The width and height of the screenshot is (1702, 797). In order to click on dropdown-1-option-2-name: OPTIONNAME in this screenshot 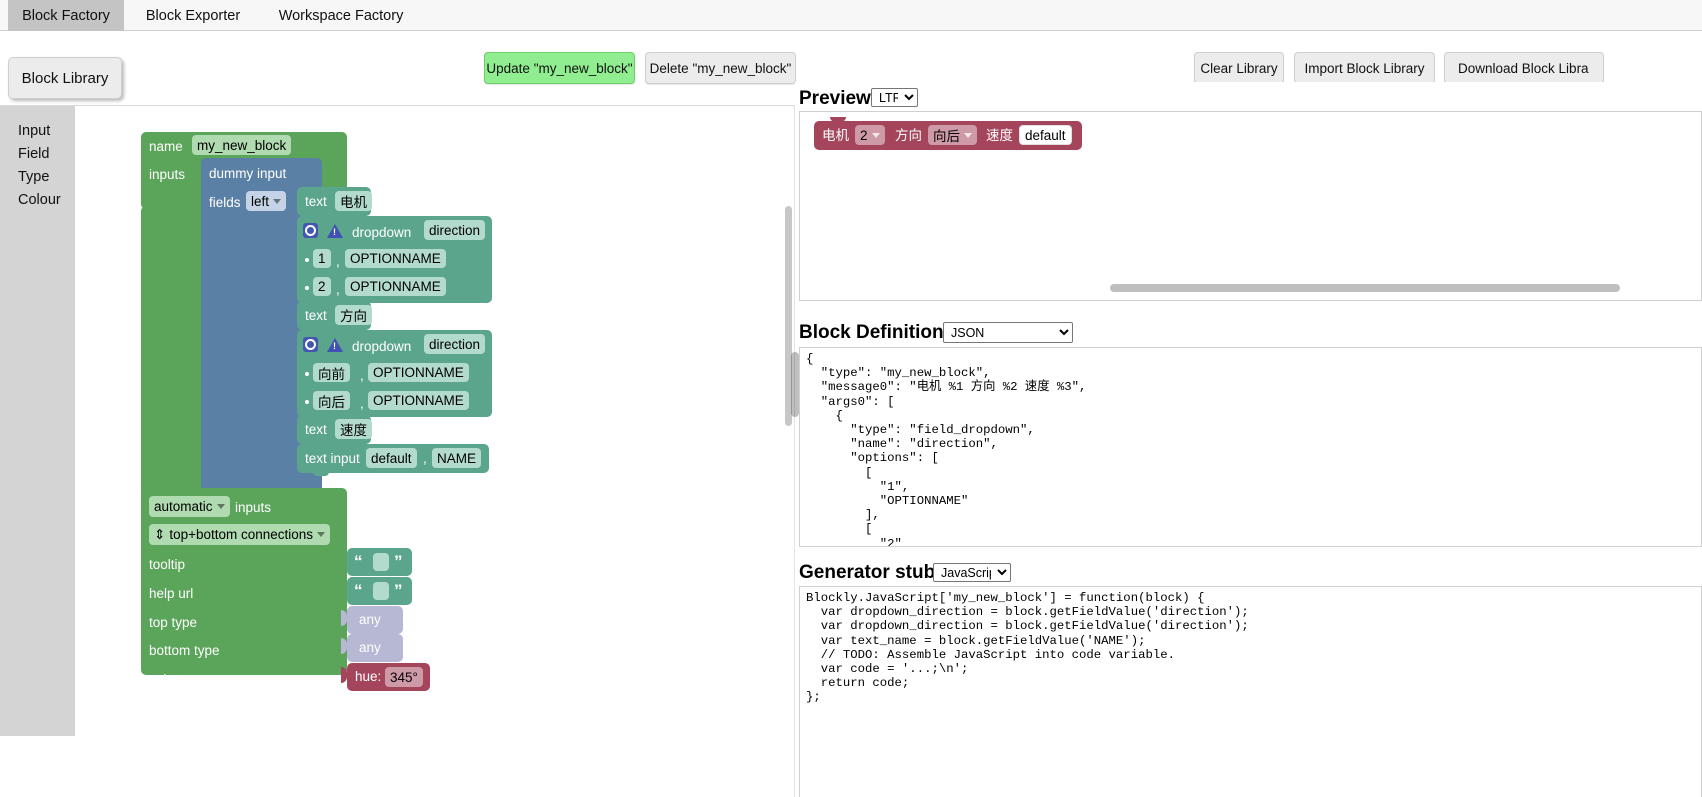, I will do `click(395, 286)`.